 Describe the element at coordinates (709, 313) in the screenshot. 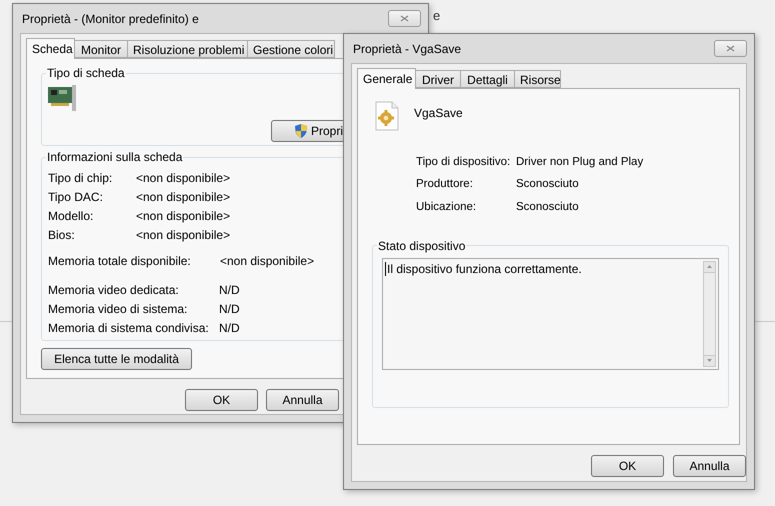

I see `scrollbar` at that location.